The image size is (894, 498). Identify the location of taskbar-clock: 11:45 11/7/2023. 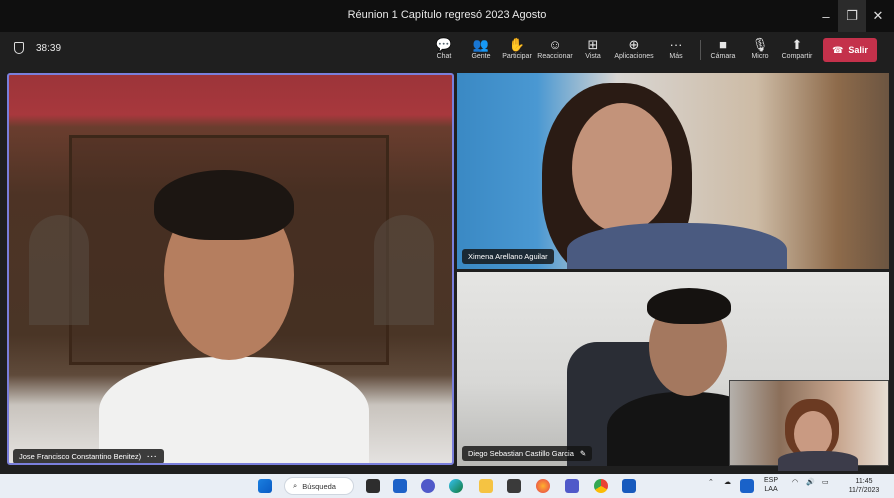
(864, 486).